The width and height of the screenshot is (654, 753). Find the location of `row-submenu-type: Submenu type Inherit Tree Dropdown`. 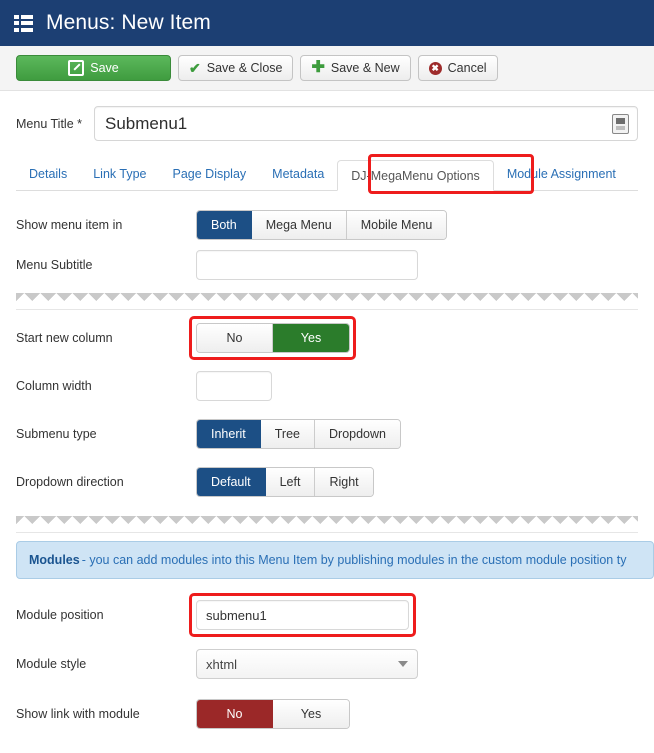

row-submenu-type: Submenu type Inherit Tree Dropdown is located at coordinates (327, 434).